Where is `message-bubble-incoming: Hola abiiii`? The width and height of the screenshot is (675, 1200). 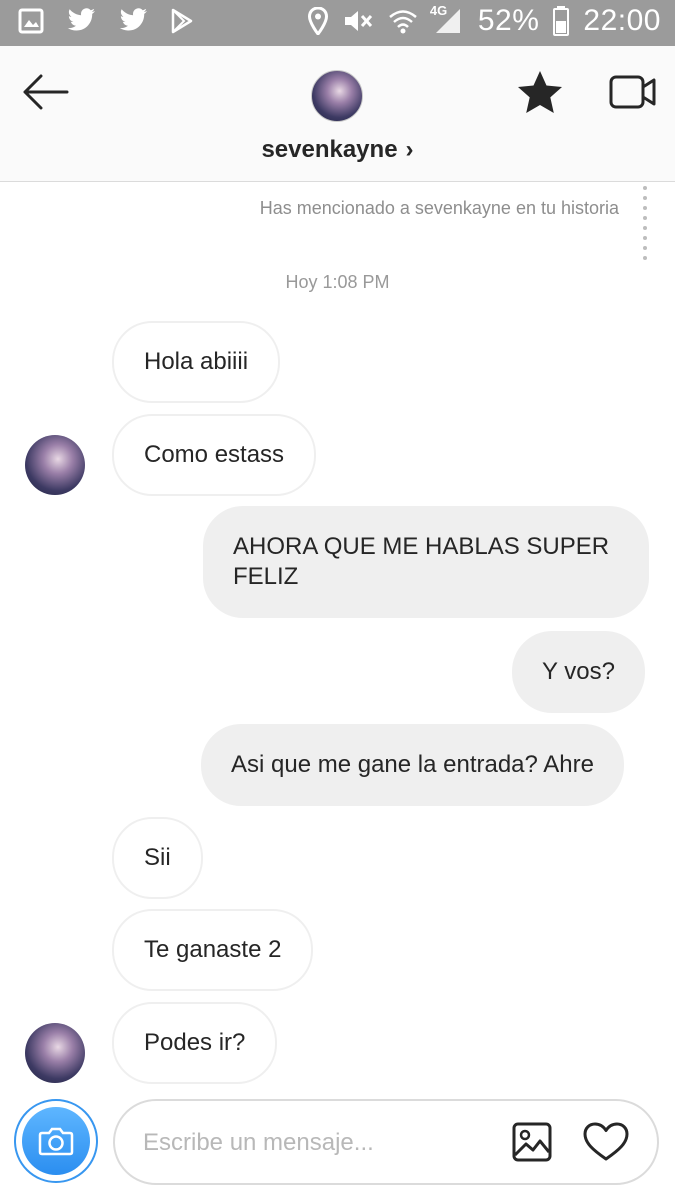
message-bubble-incoming: Hola abiiii is located at coordinates (196, 362).